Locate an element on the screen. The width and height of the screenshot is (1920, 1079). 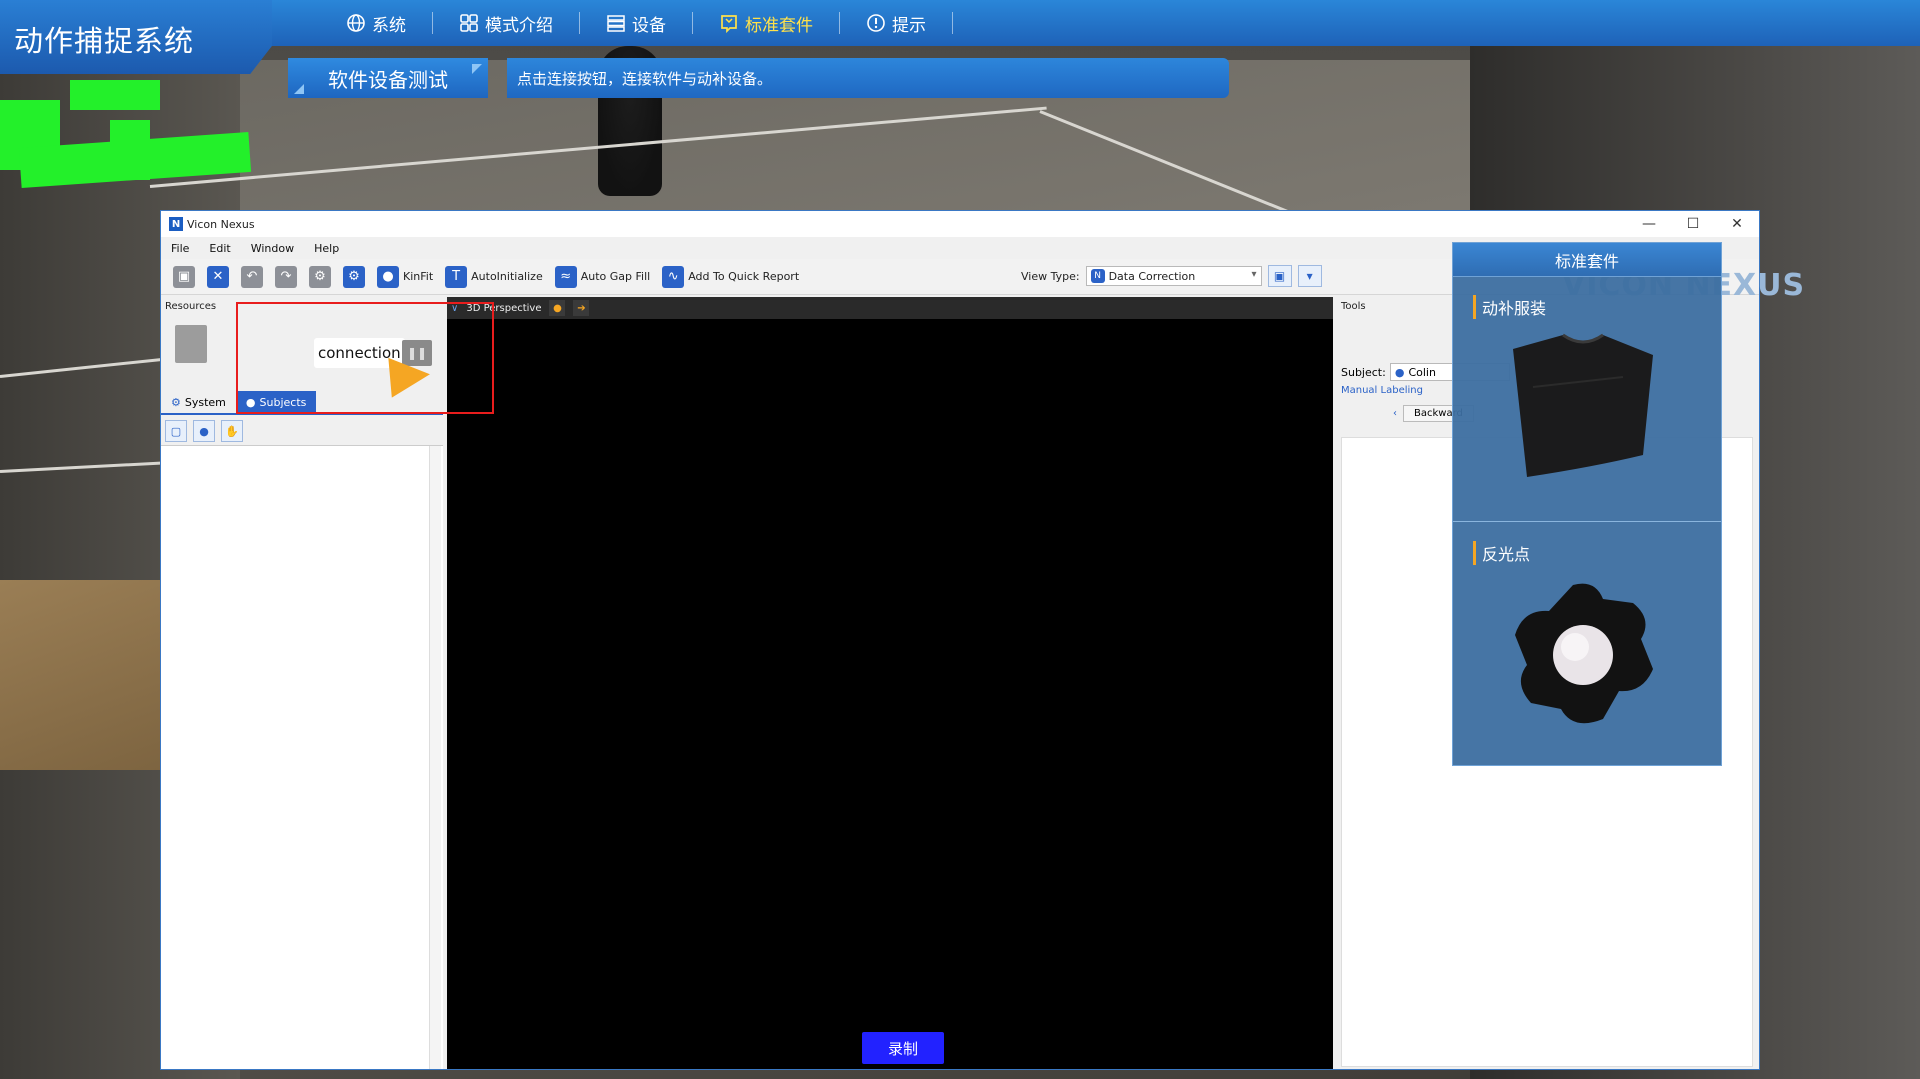
main-nav: 系统 模式介绍 设备 标准套件 提示 is located at coordinates (636, 23).